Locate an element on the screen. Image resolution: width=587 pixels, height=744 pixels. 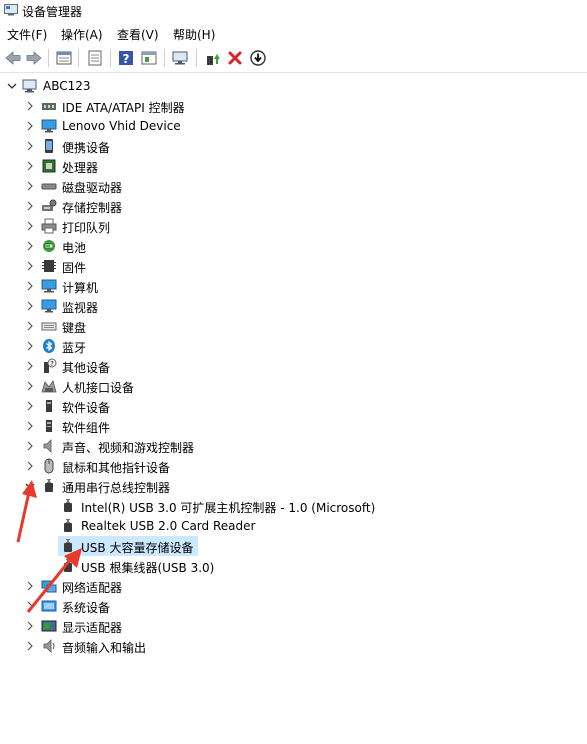
details-icon is located at coordinates (149, 58).